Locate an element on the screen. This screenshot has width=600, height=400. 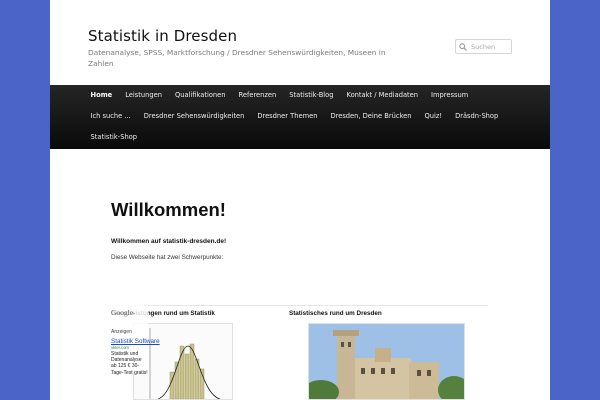
nav-item-dresdner-themen: Dresdner Themen is located at coordinates (287, 116).